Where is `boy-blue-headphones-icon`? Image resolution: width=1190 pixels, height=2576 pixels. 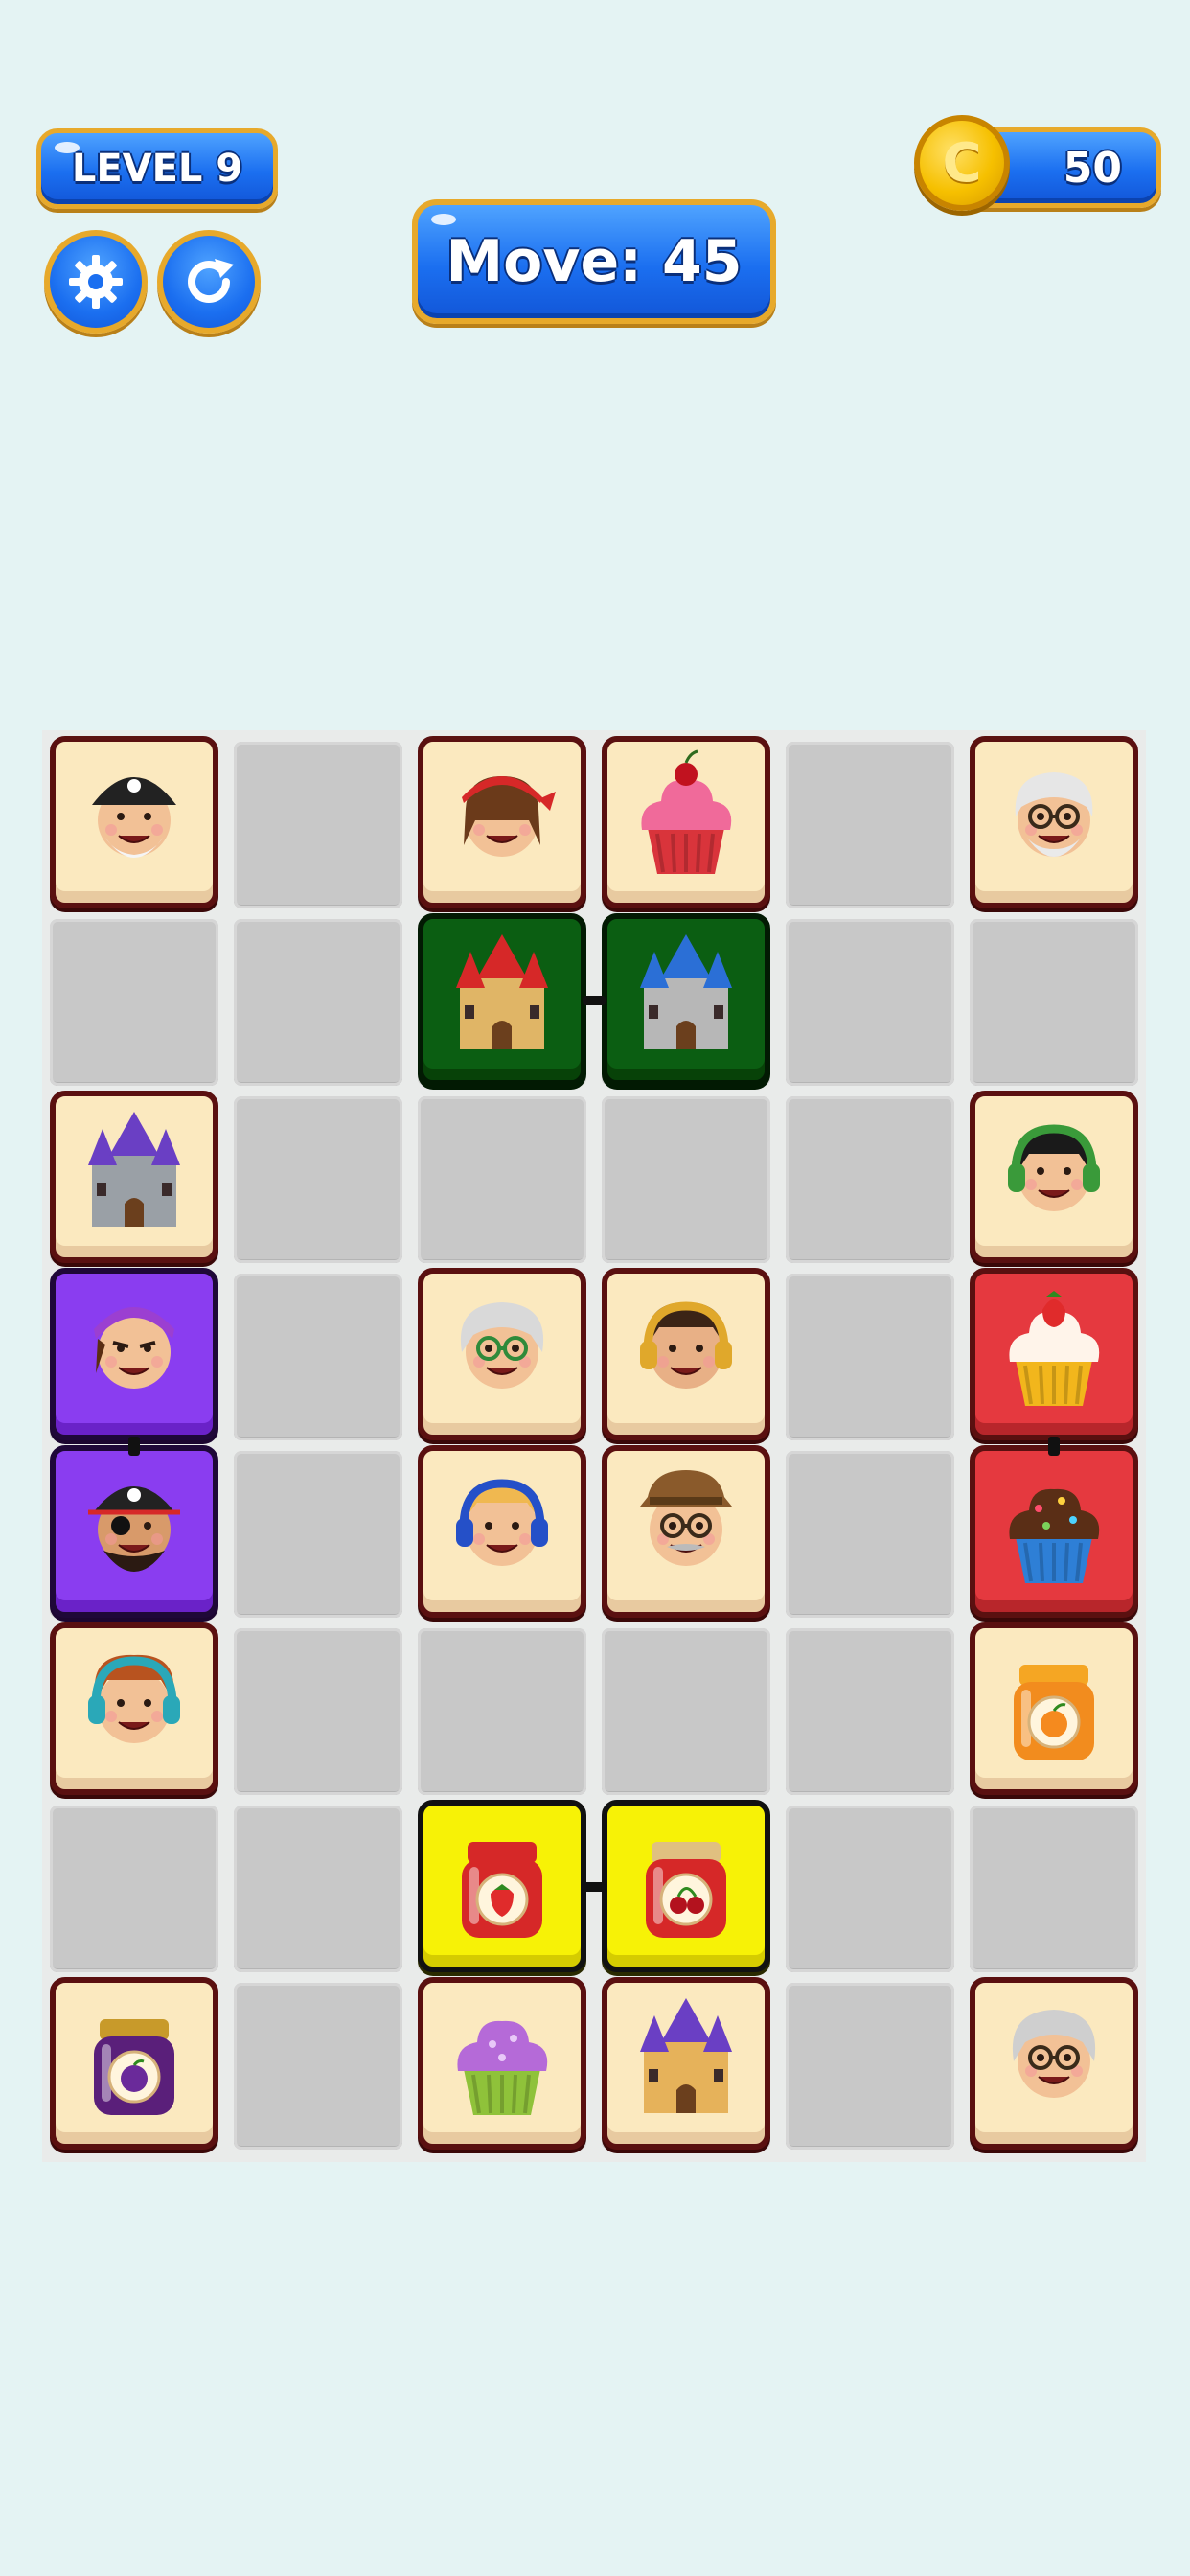 boy-blue-headphones-icon is located at coordinates (502, 1522).